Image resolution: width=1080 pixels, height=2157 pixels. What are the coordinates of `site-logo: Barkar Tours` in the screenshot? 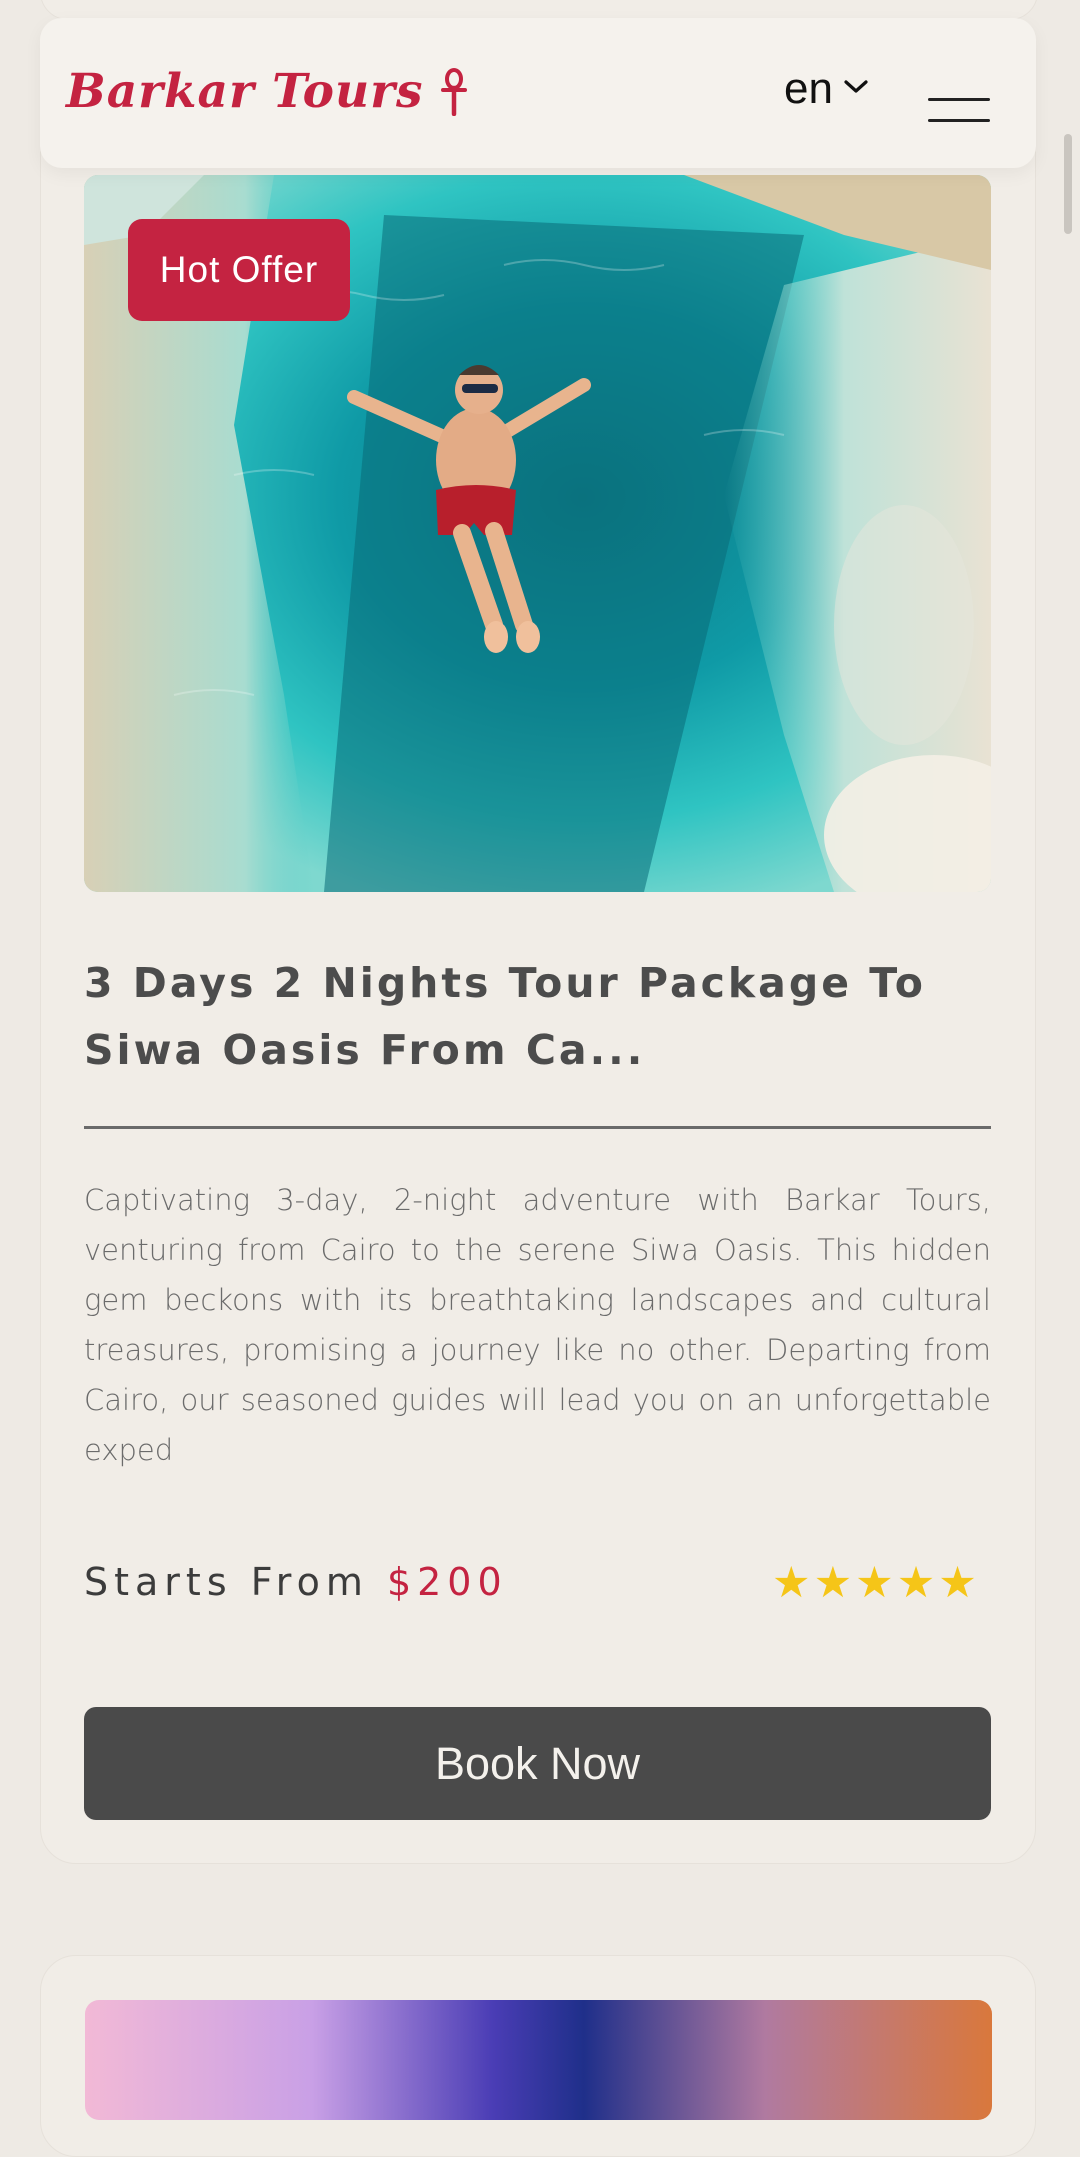 It's located at (267, 91).